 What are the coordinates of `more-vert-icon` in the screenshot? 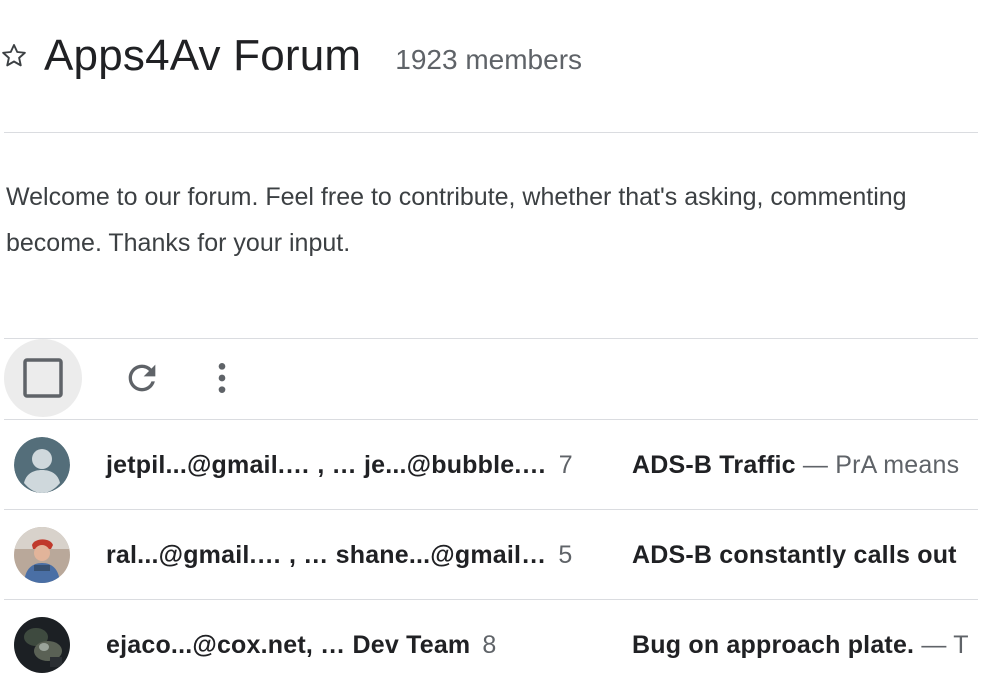 It's located at (222, 378).